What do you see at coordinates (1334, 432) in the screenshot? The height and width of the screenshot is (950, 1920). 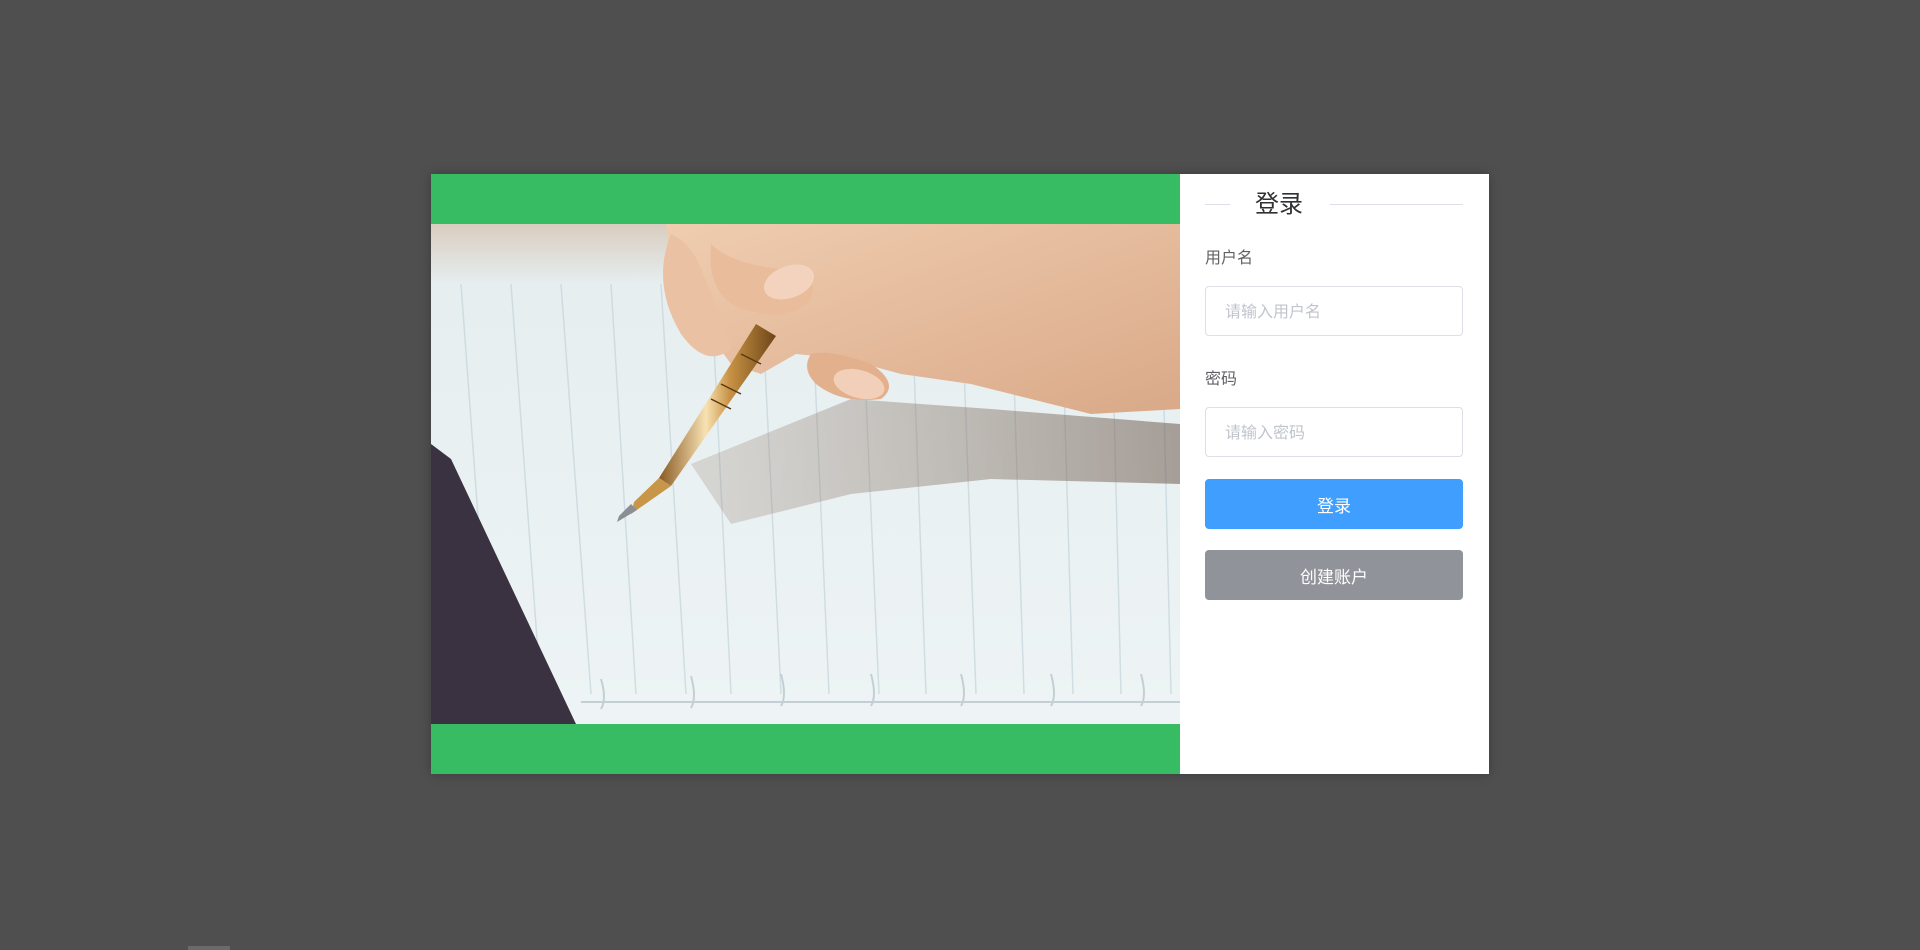 I see `password-input` at bounding box center [1334, 432].